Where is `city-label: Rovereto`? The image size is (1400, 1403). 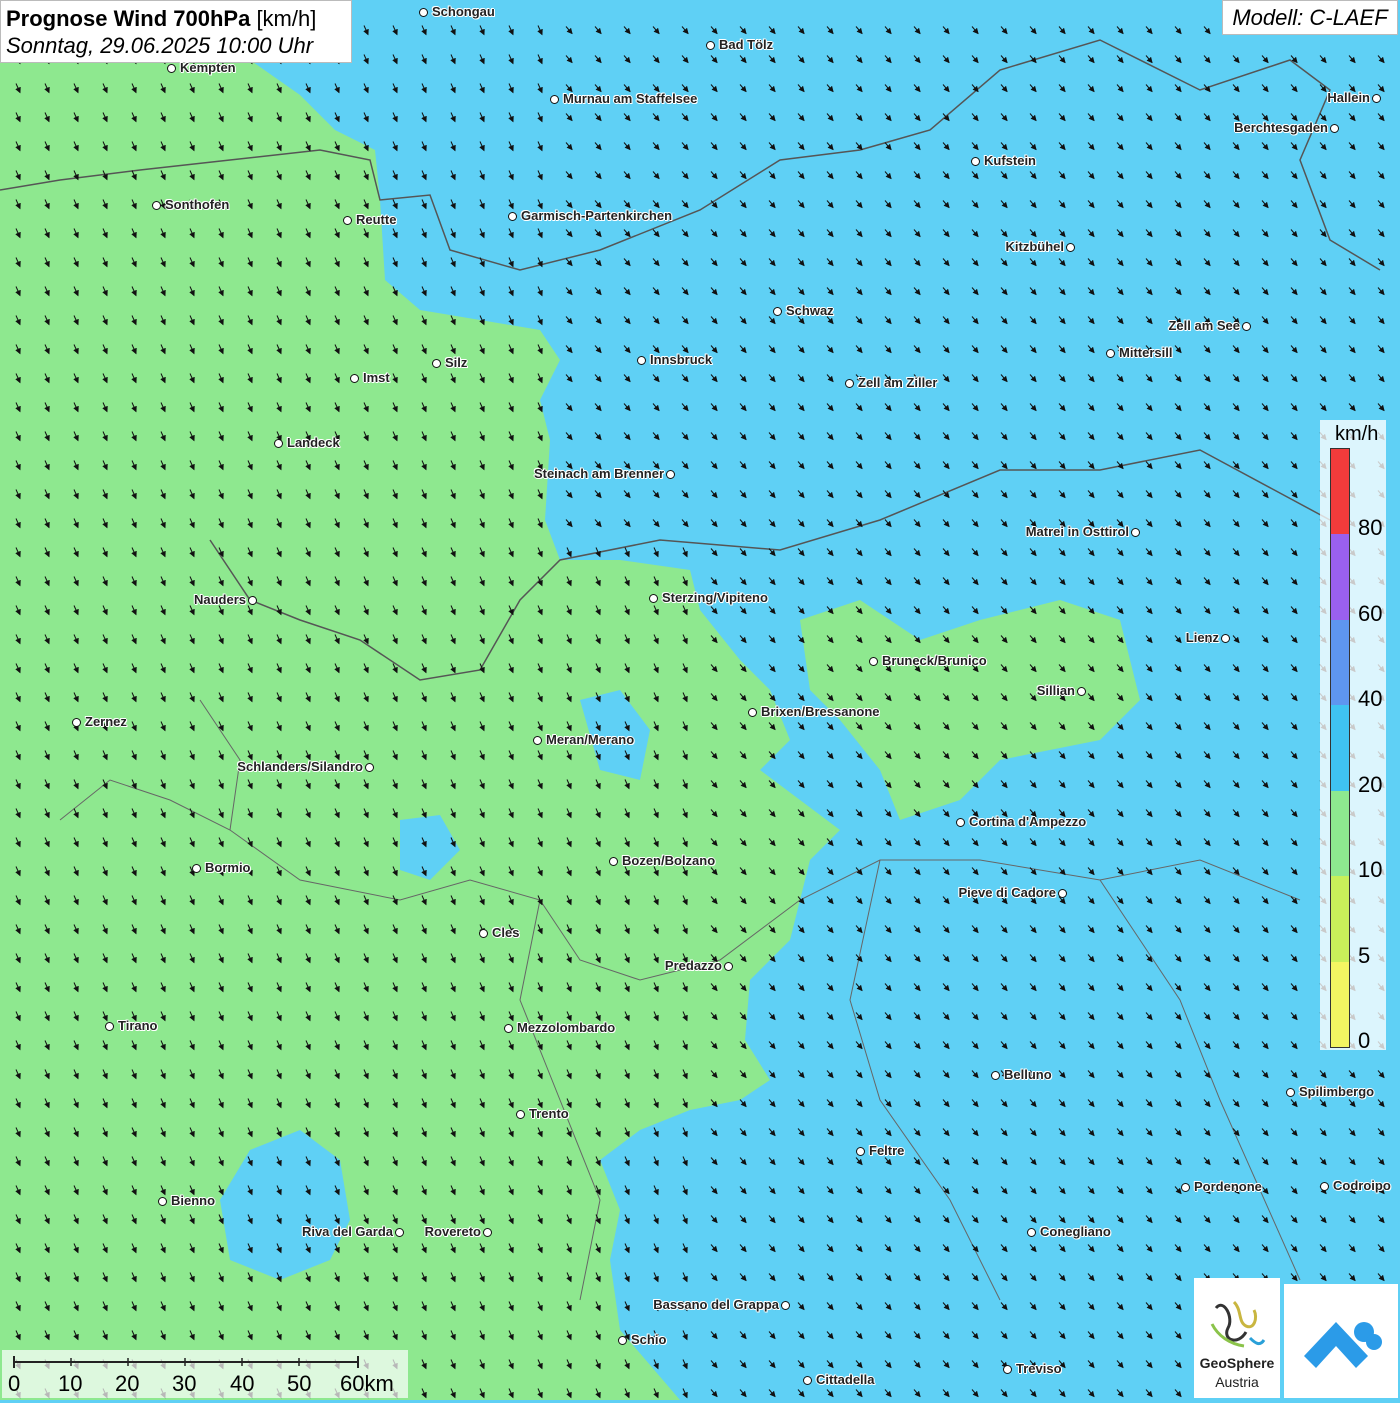
city-label: Rovereto is located at coordinates (452, 1231).